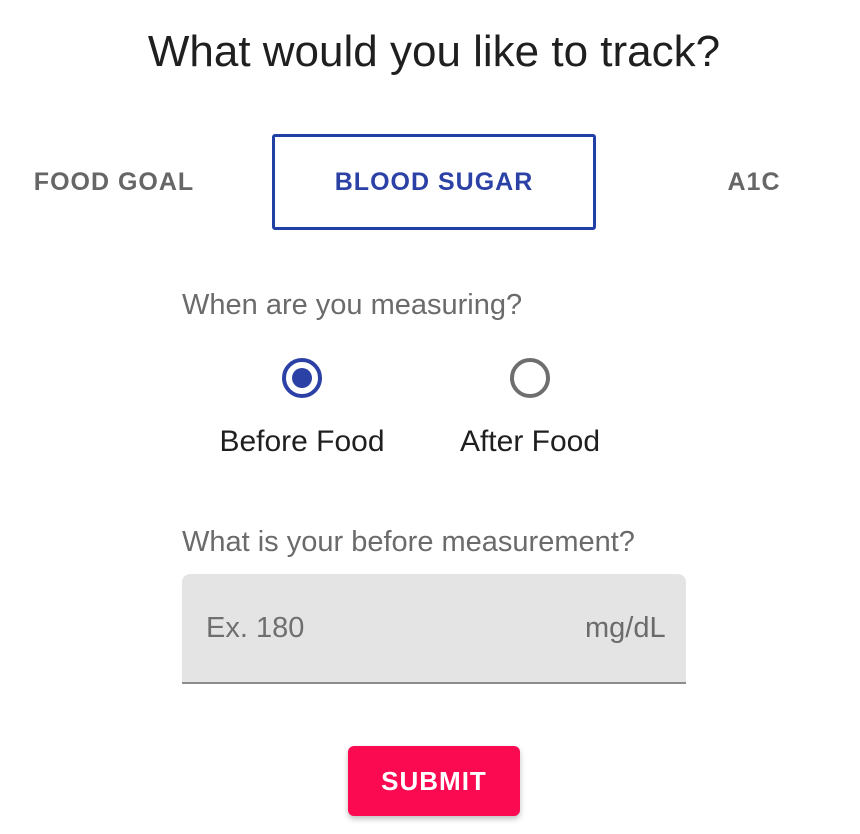 The height and width of the screenshot is (834, 860). What do you see at coordinates (530, 441) in the screenshot?
I see `radio-label-after-food: After Food` at bounding box center [530, 441].